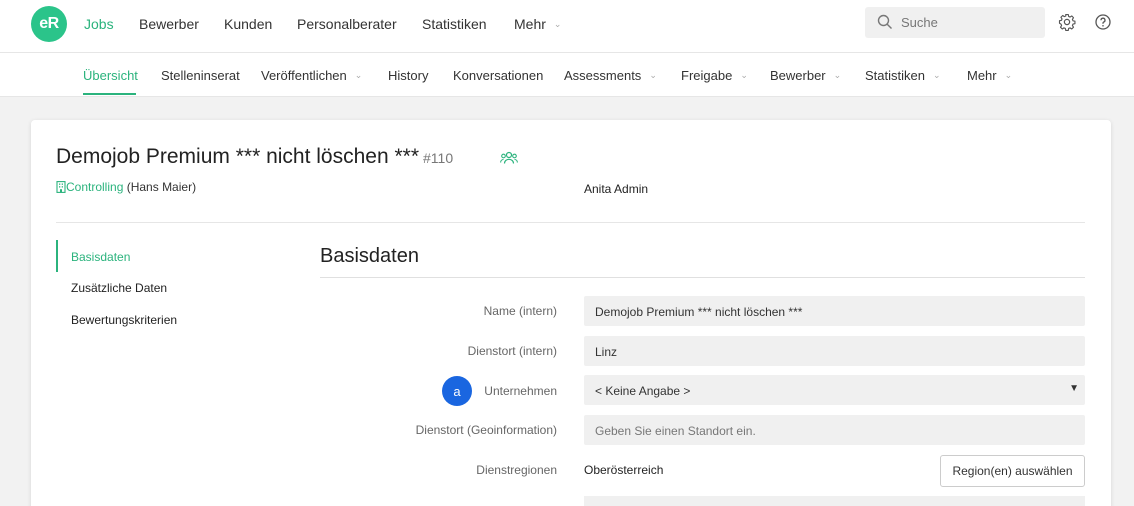 The width and height of the screenshot is (1134, 506). I want to click on tab-freigabe-label: Freigabe, so click(707, 75).